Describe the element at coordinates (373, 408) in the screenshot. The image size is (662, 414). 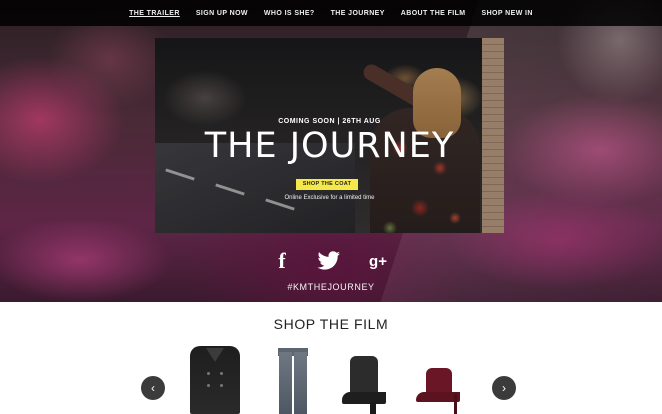
I see `boot-heel` at that location.